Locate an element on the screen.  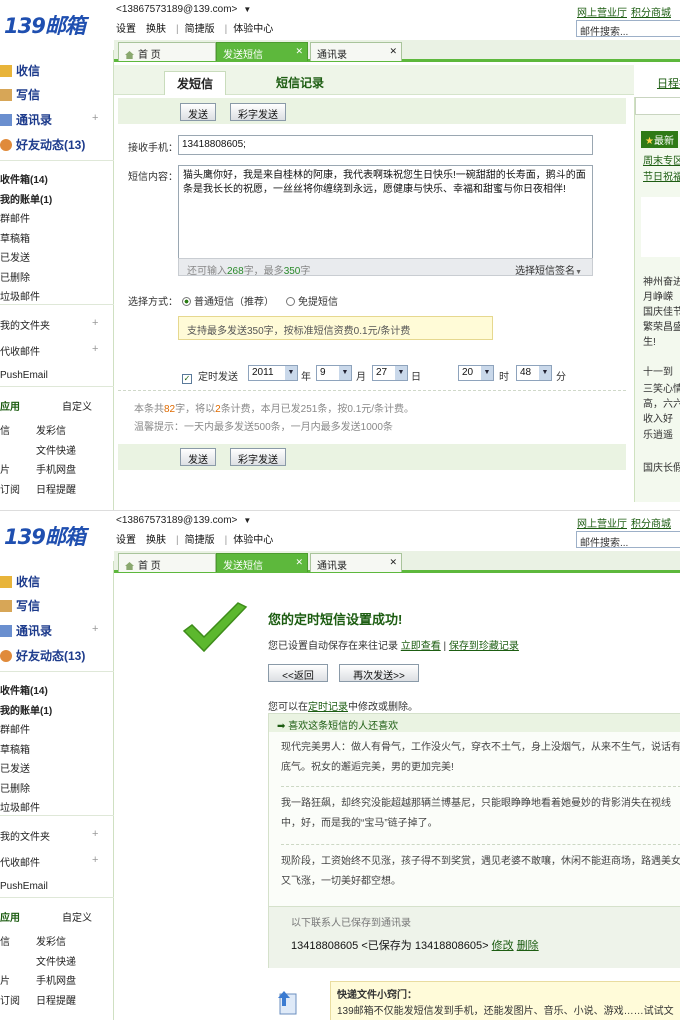
minute-select: 48 ▼ is located at coordinates (534, 373).